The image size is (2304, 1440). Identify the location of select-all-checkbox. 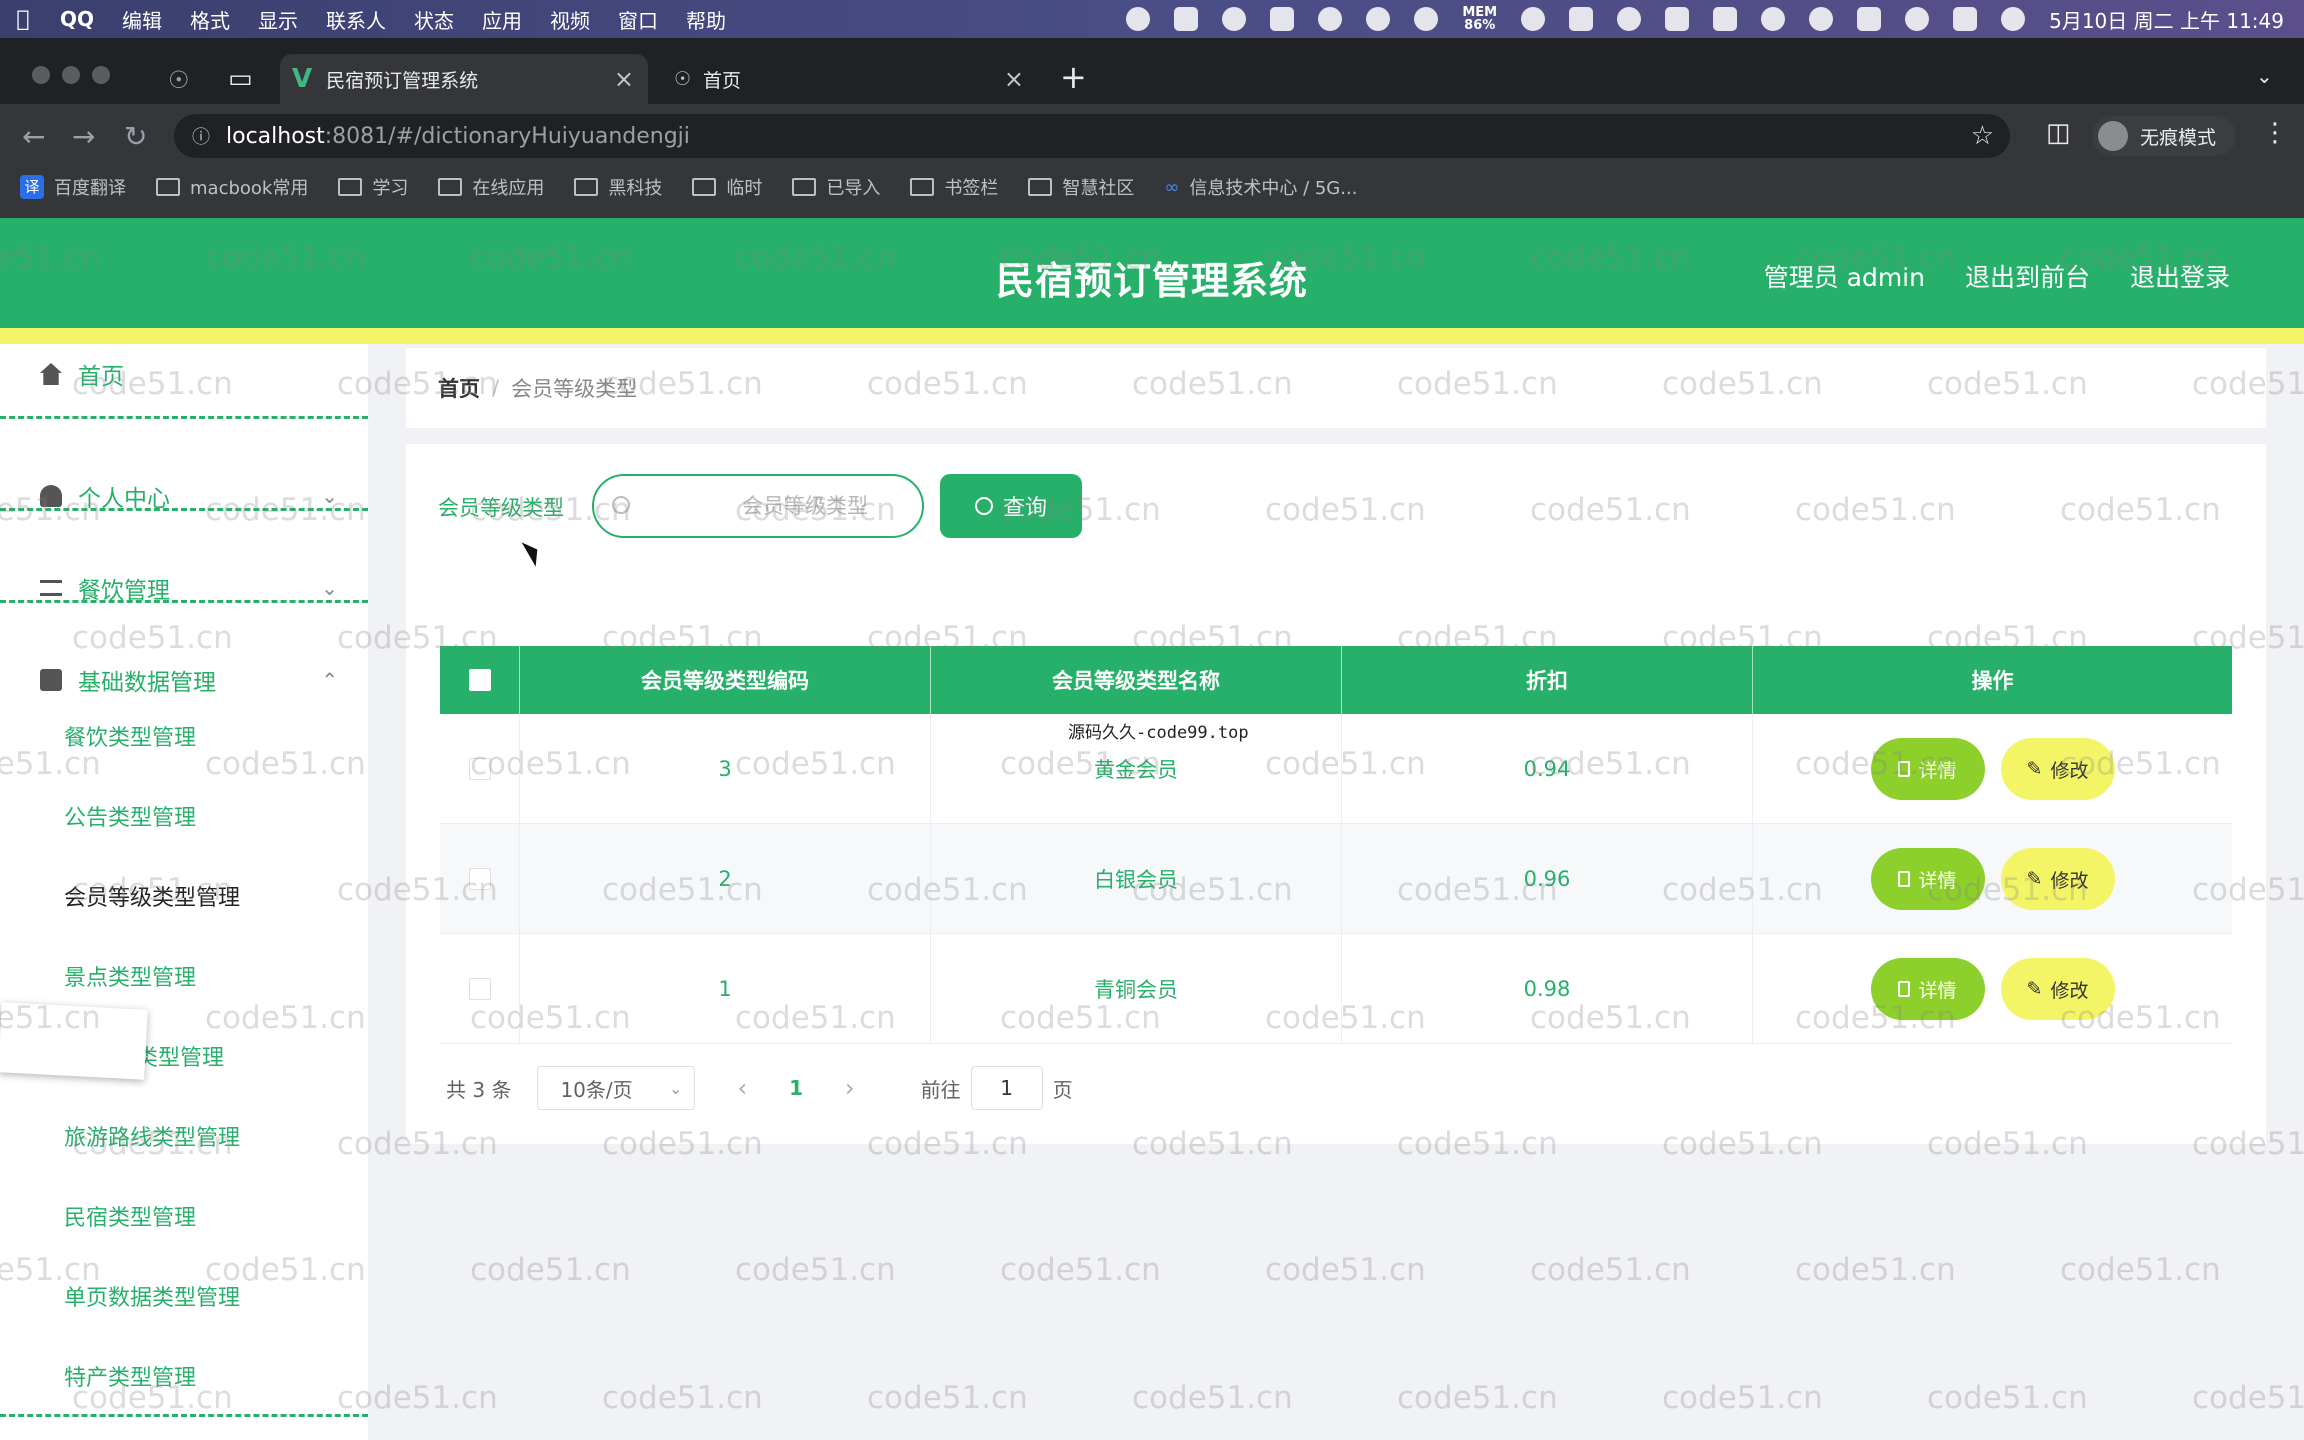
(479, 680).